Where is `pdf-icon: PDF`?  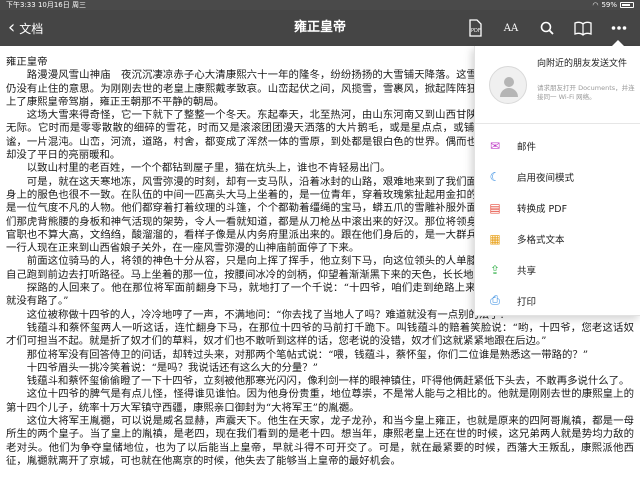
pdf-icon: PDF is located at coordinates (475, 28).